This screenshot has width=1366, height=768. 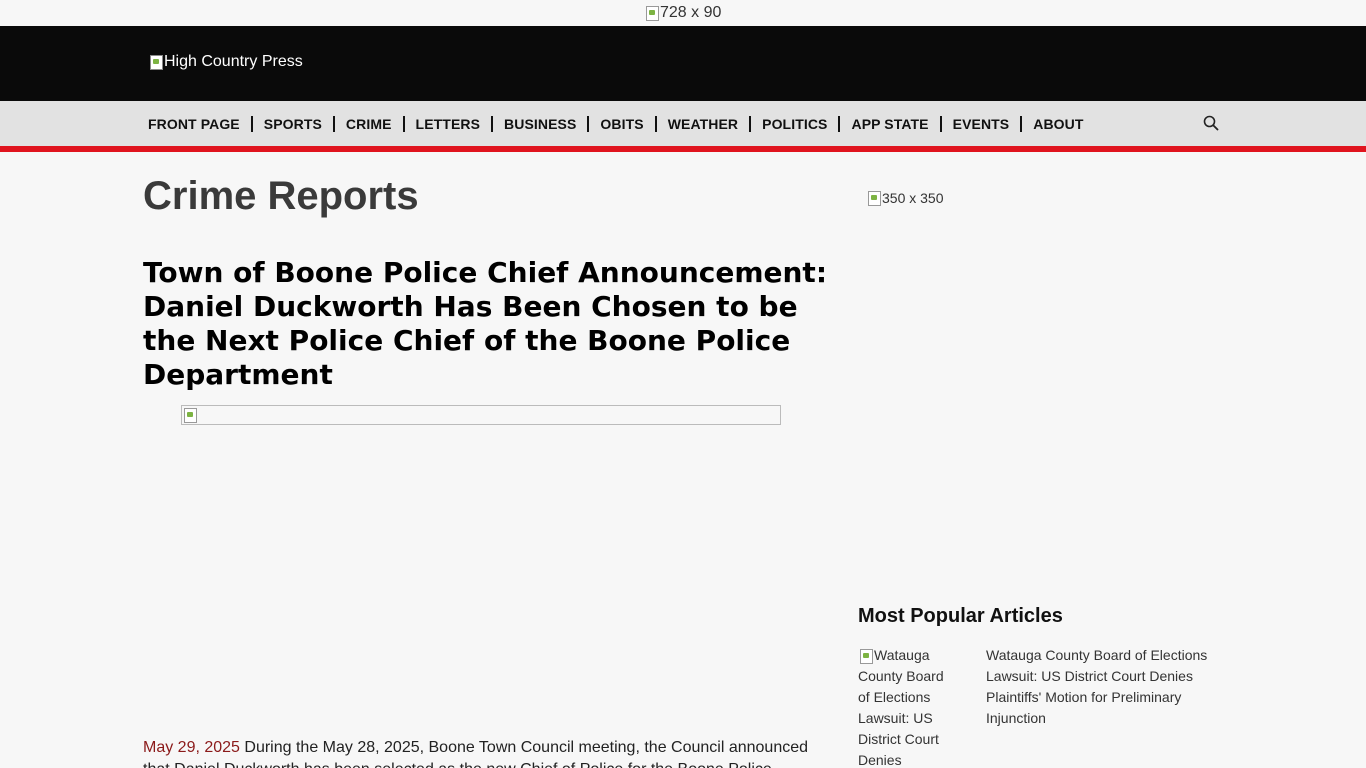 What do you see at coordinates (795, 123) in the screenshot?
I see `nav-item-label: POLITICS` at bounding box center [795, 123].